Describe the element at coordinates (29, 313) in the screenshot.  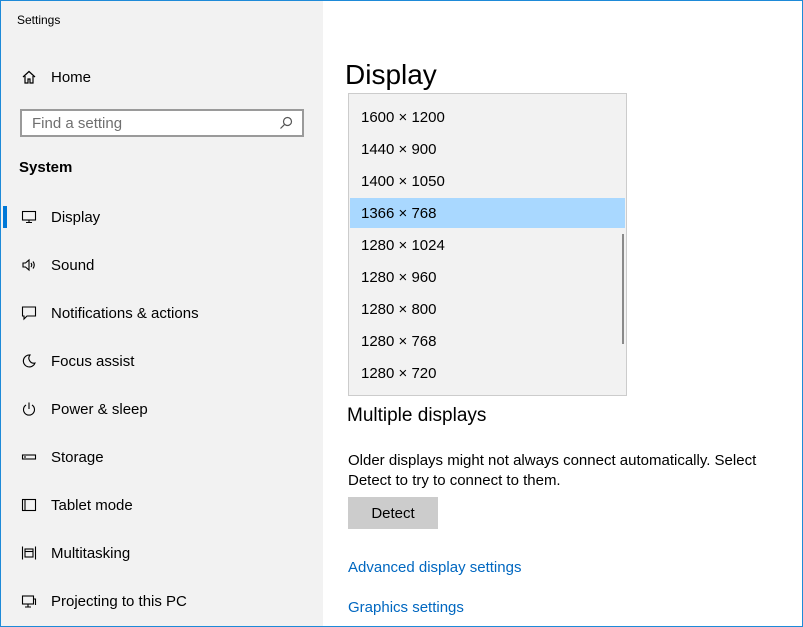
I see `notification-icon` at that location.